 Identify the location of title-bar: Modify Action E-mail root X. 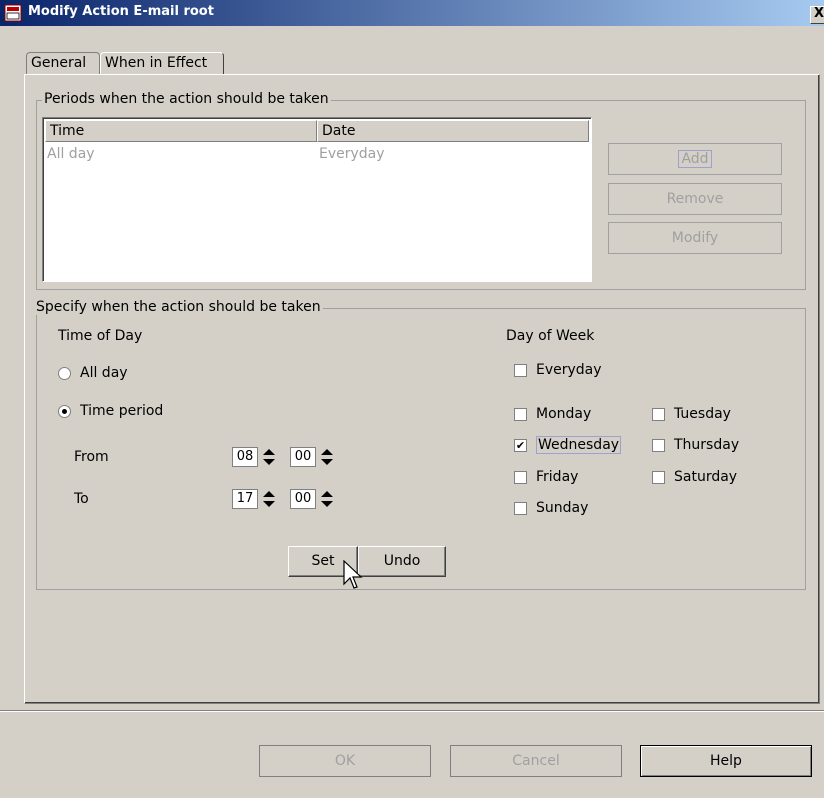
(412, 13).